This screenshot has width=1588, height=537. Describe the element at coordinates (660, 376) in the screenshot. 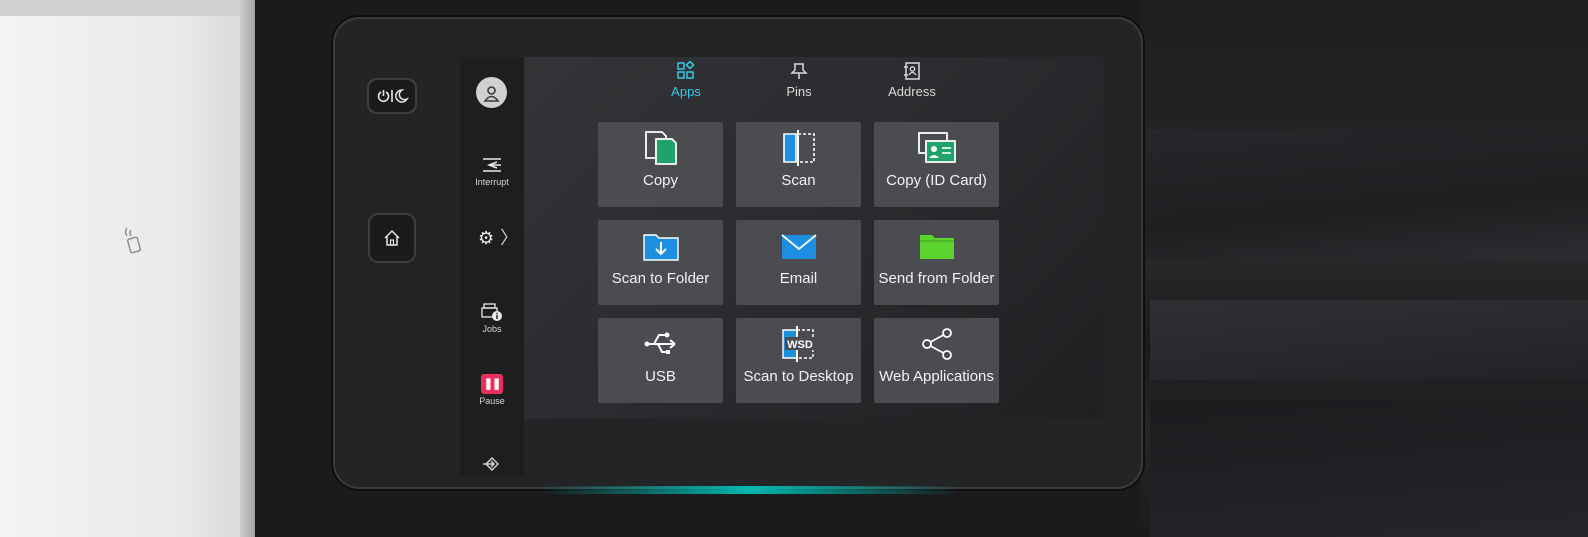

I see `usb-app-label: USB` at that location.